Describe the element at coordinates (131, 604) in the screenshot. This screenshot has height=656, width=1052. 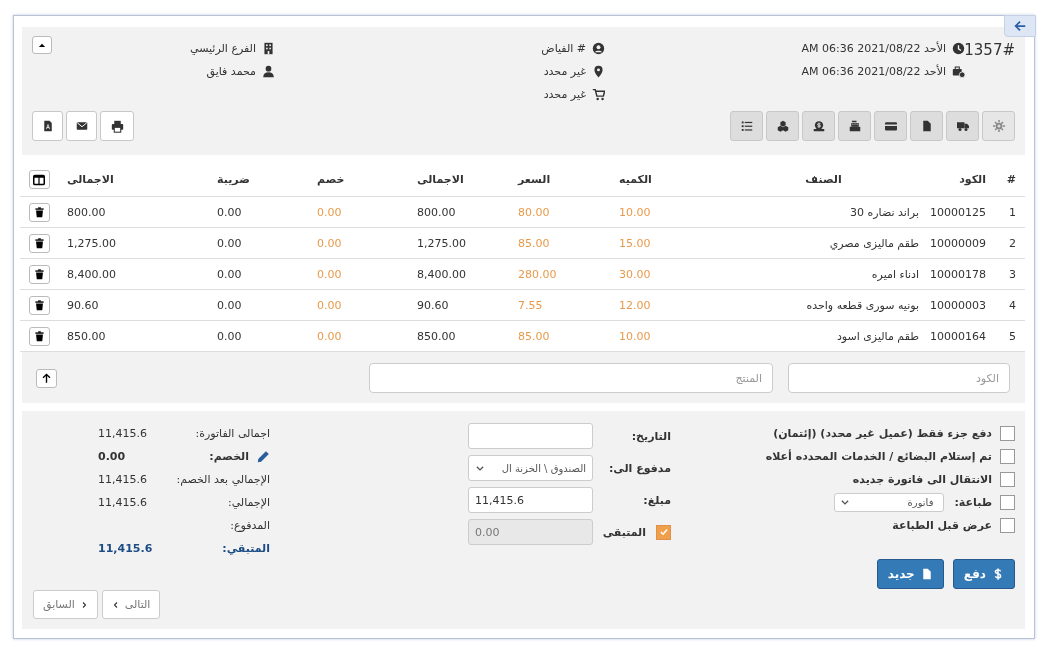
I see `next-button: التالى` at that location.